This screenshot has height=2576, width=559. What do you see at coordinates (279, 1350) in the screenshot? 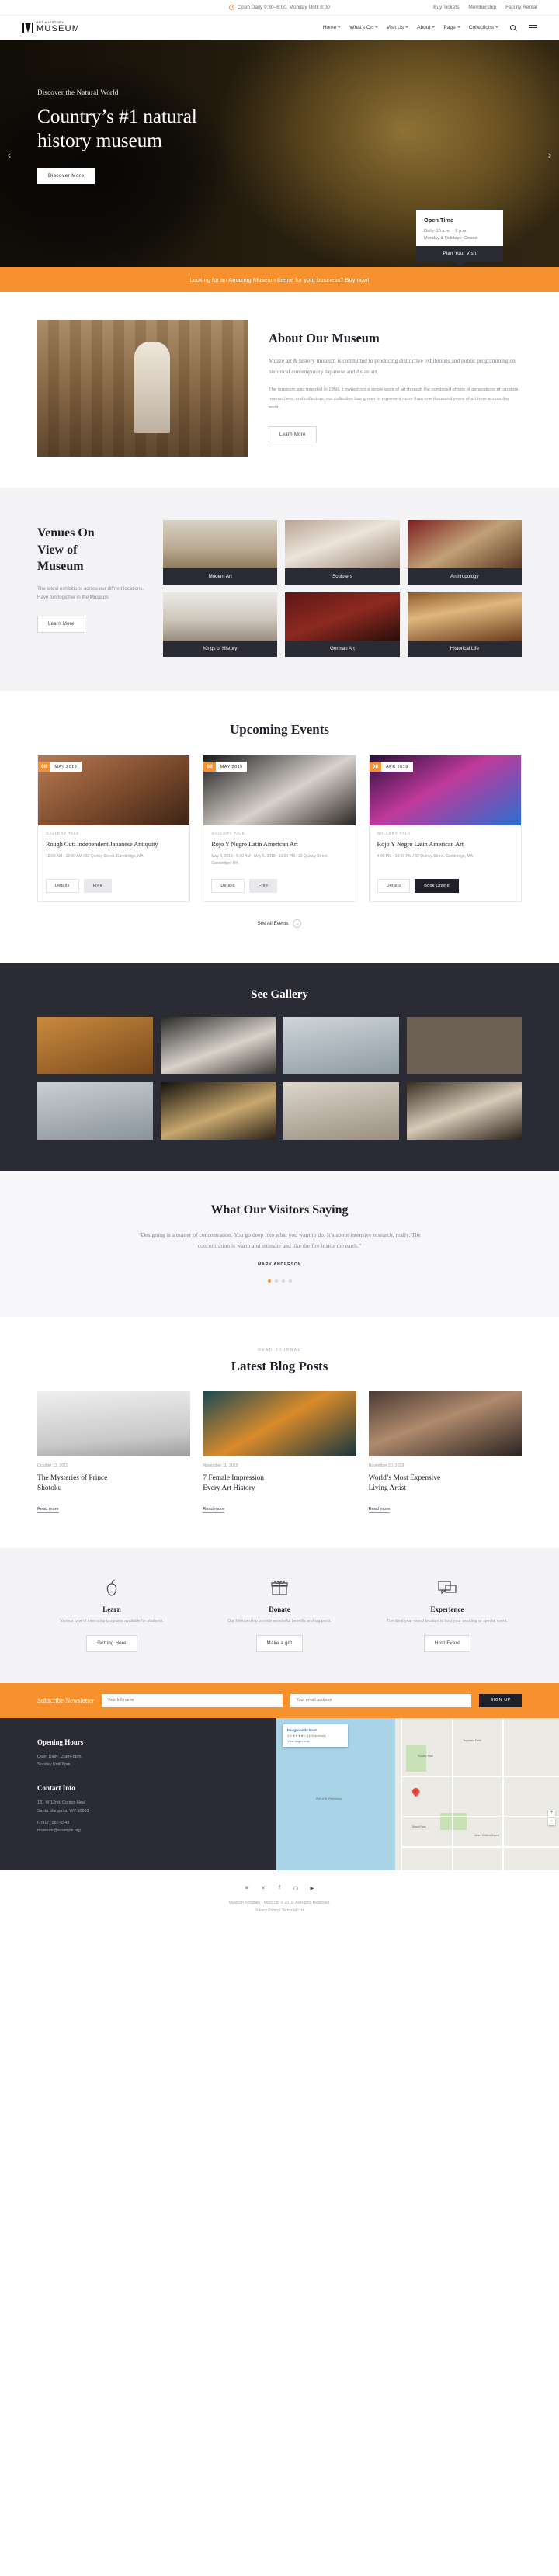
I see `blog-kicker: READ JOURNAL` at bounding box center [279, 1350].